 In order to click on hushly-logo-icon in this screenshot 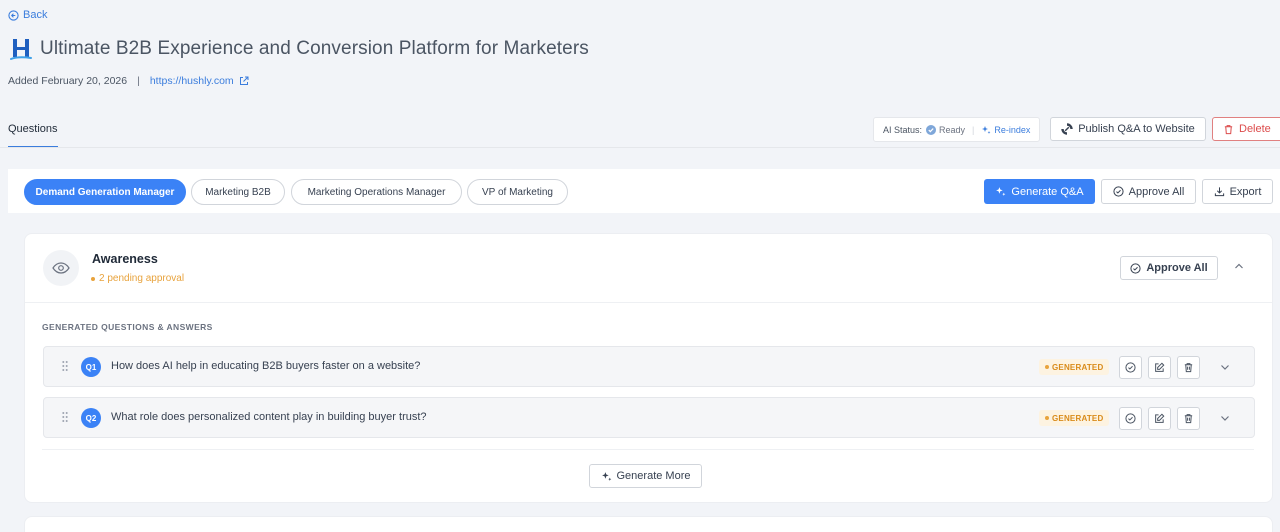, I will do `click(21, 49)`.